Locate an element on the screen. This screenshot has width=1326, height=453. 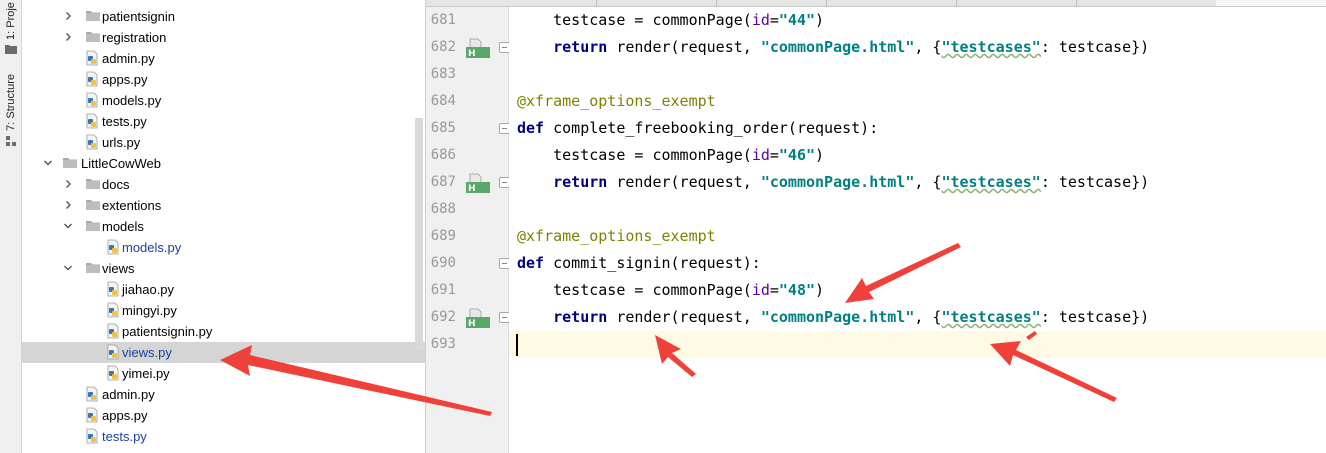
code-line: testcase = commonPage(id="48") is located at coordinates (917, 290).